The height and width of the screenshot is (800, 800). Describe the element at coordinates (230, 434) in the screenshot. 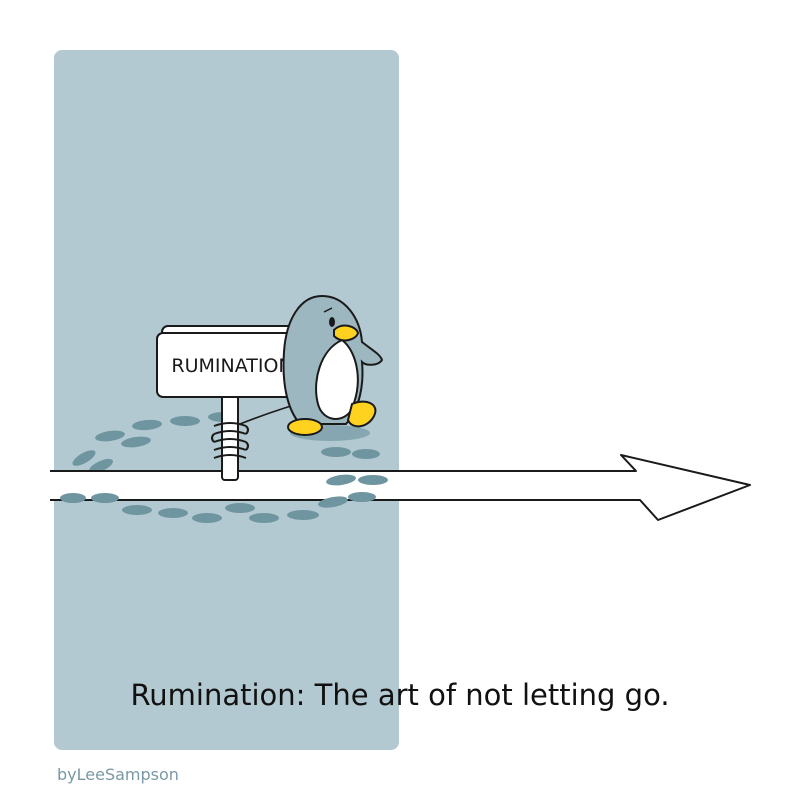

I see `sign-post-pole` at that location.